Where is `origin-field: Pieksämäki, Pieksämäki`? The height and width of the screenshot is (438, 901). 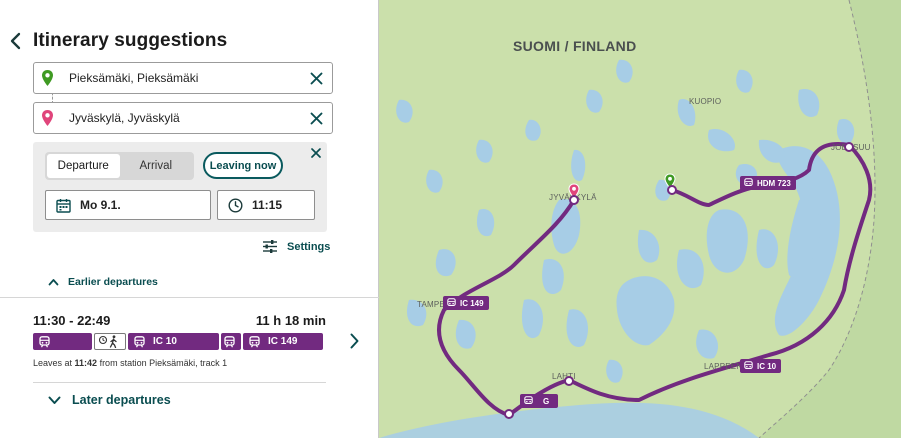 origin-field: Pieksämäki, Pieksämäki is located at coordinates (183, 78).